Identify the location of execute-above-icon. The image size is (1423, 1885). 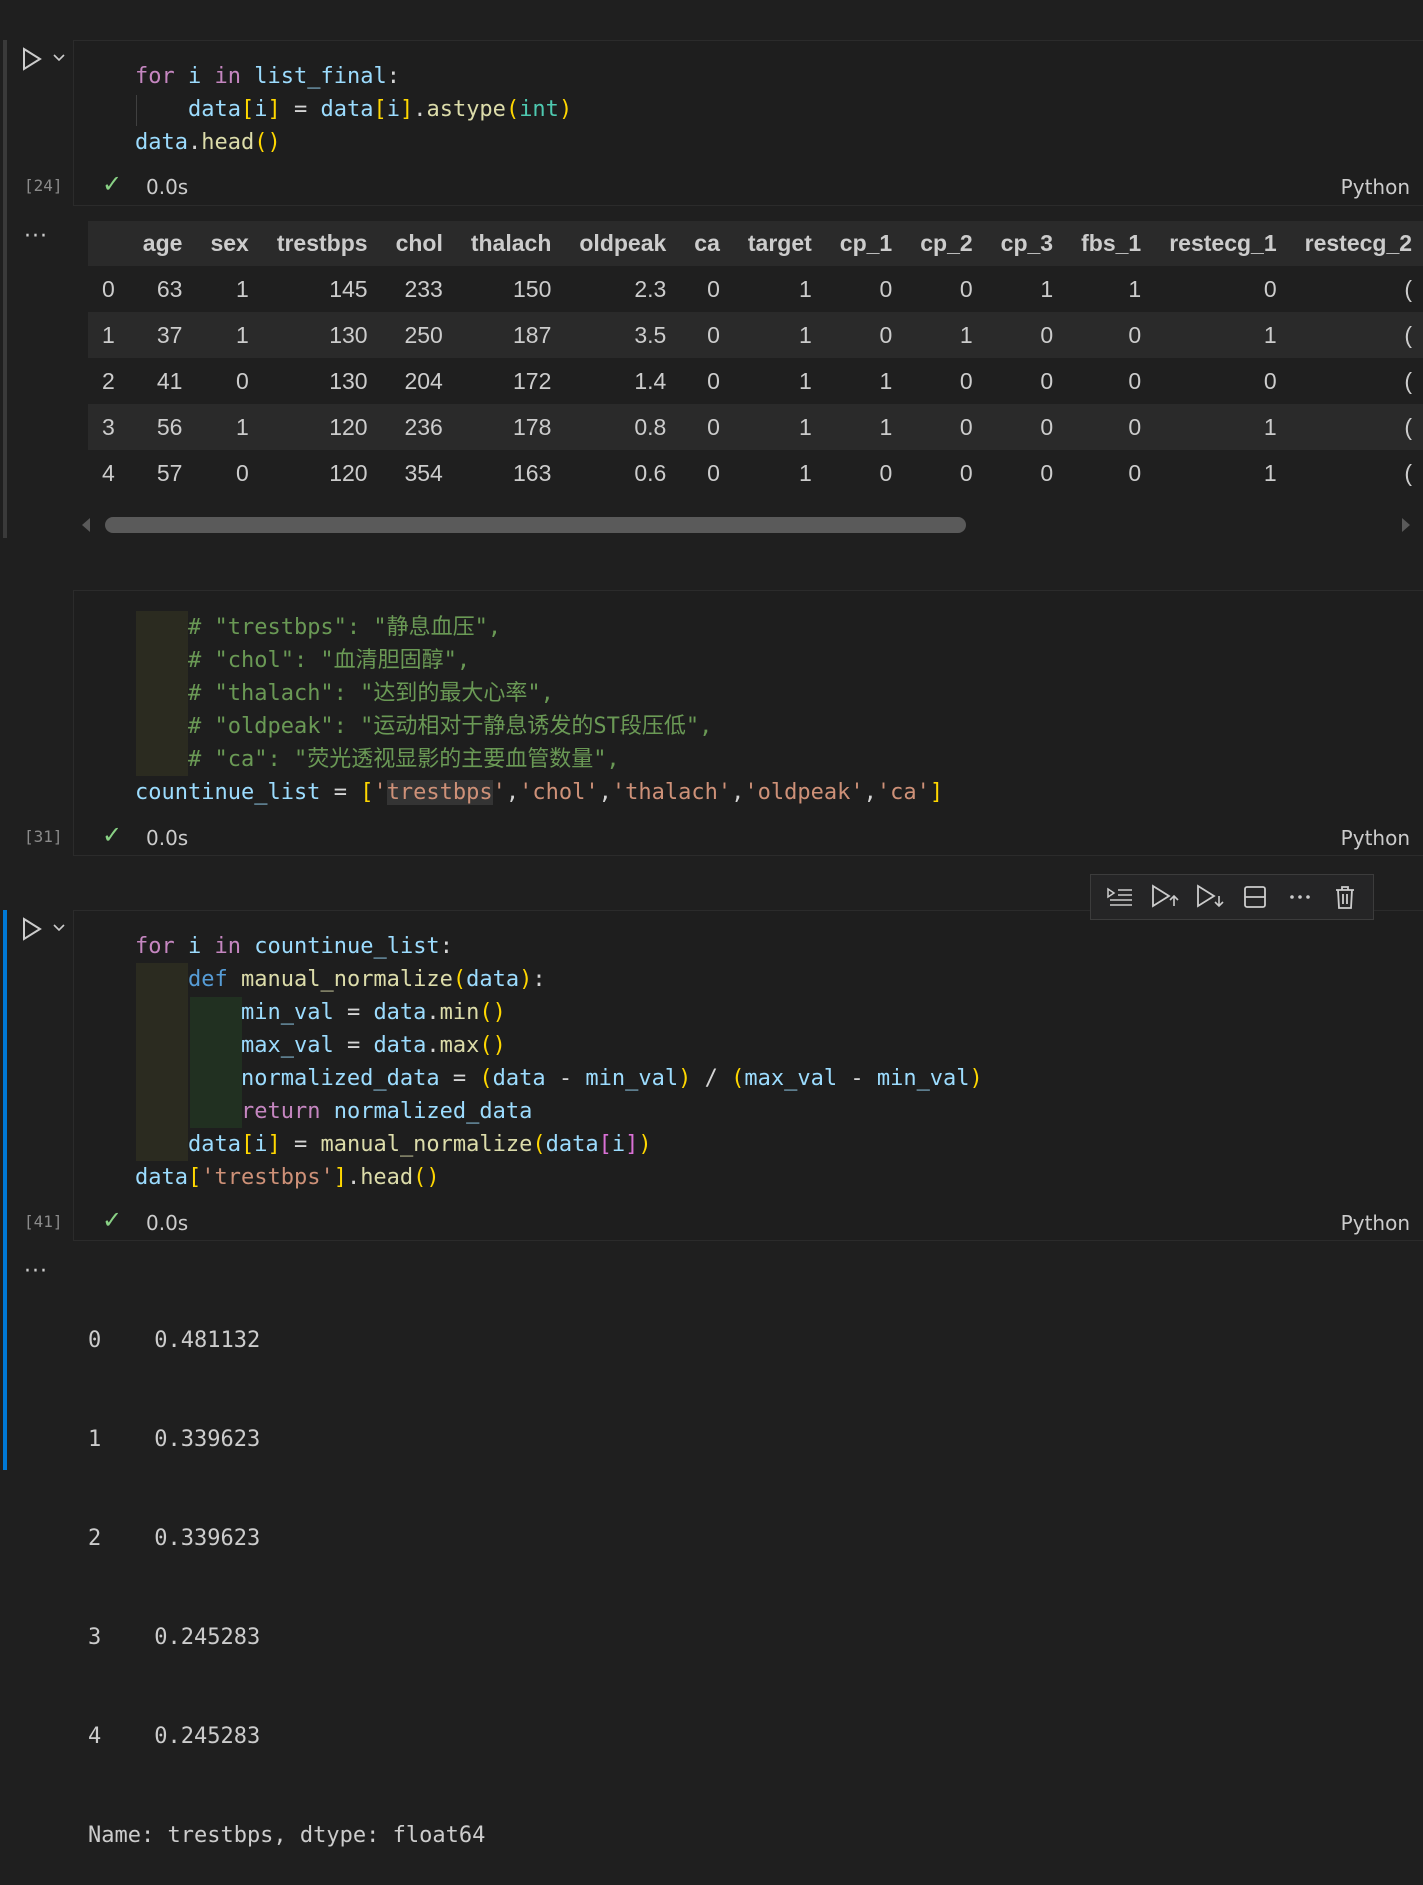
(1119, 896).